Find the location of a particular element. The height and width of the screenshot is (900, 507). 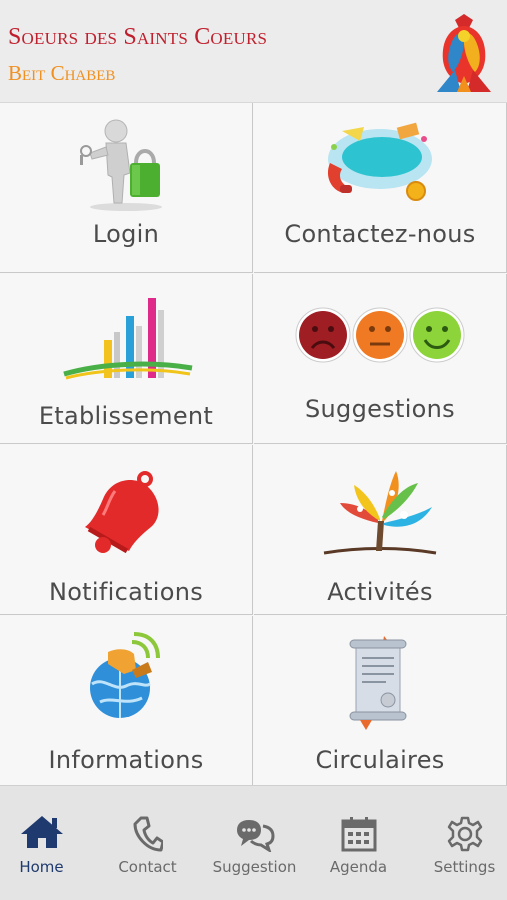

menu-tile-contact: Contactez-nous is located at coordinates (380, 188).